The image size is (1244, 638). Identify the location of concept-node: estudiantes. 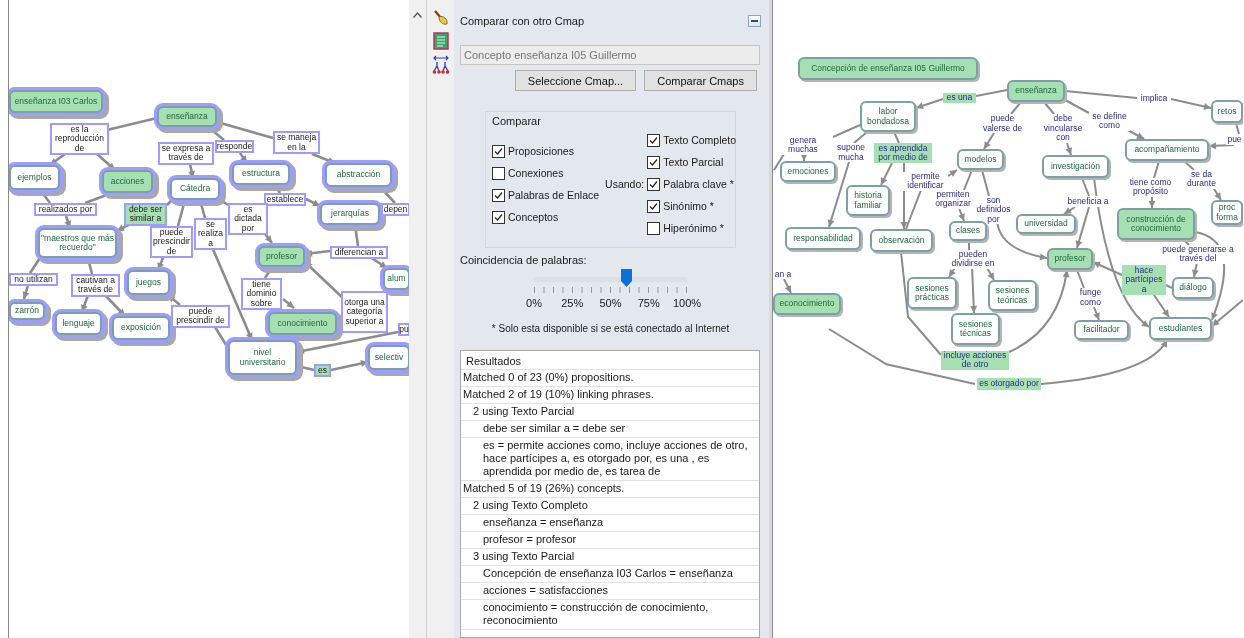
(1180, 328).